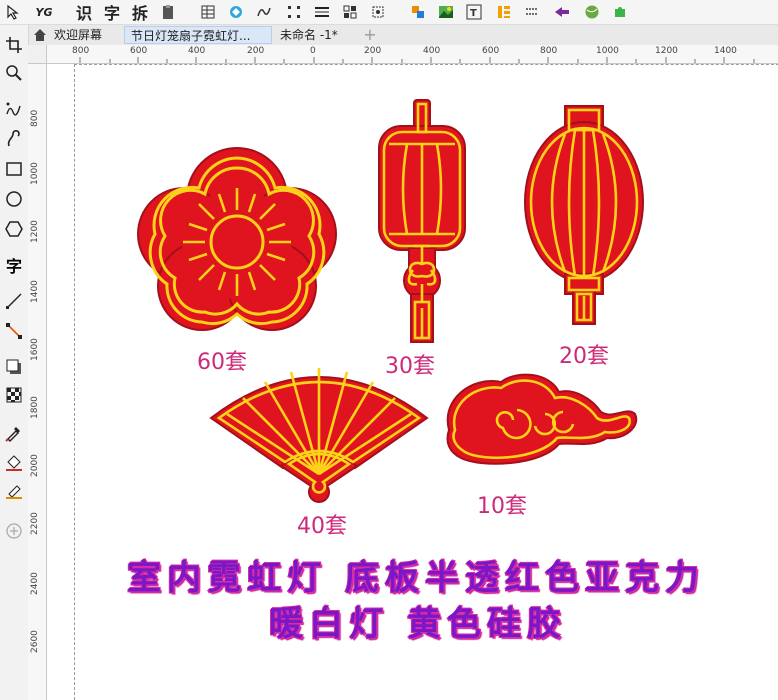 This screenshot has height=700, width=778. What do you see at coordinates (37, 54) in the screenshot?
I see `ruler-origin-corner` at bounding box center [37, 54].